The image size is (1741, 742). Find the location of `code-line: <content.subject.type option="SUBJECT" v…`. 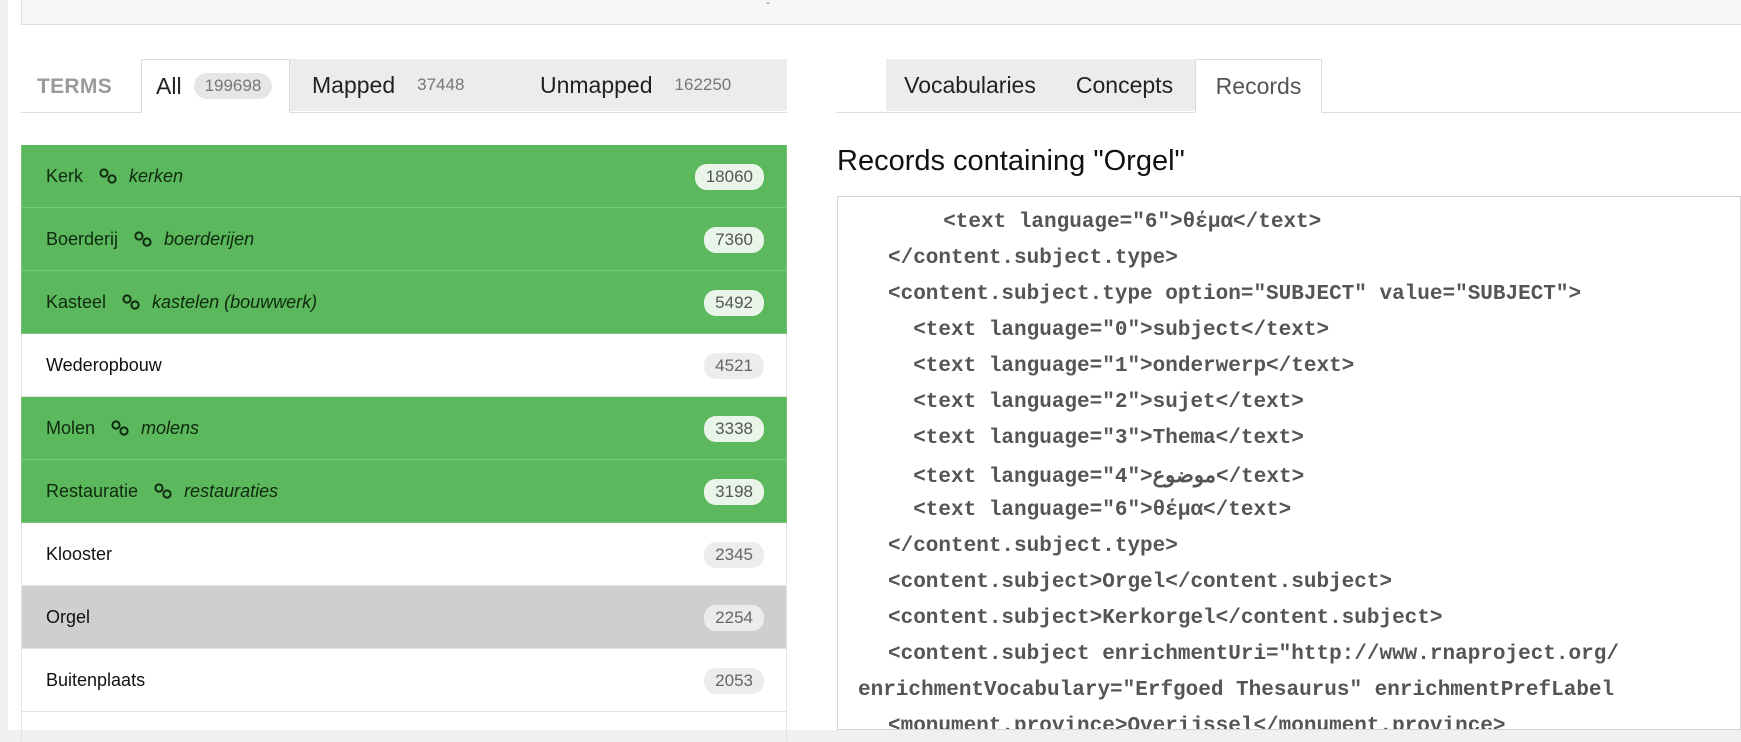

code-line: <content.subject.type option="SUBJECT" v… is located at coordinates (1235, 294).